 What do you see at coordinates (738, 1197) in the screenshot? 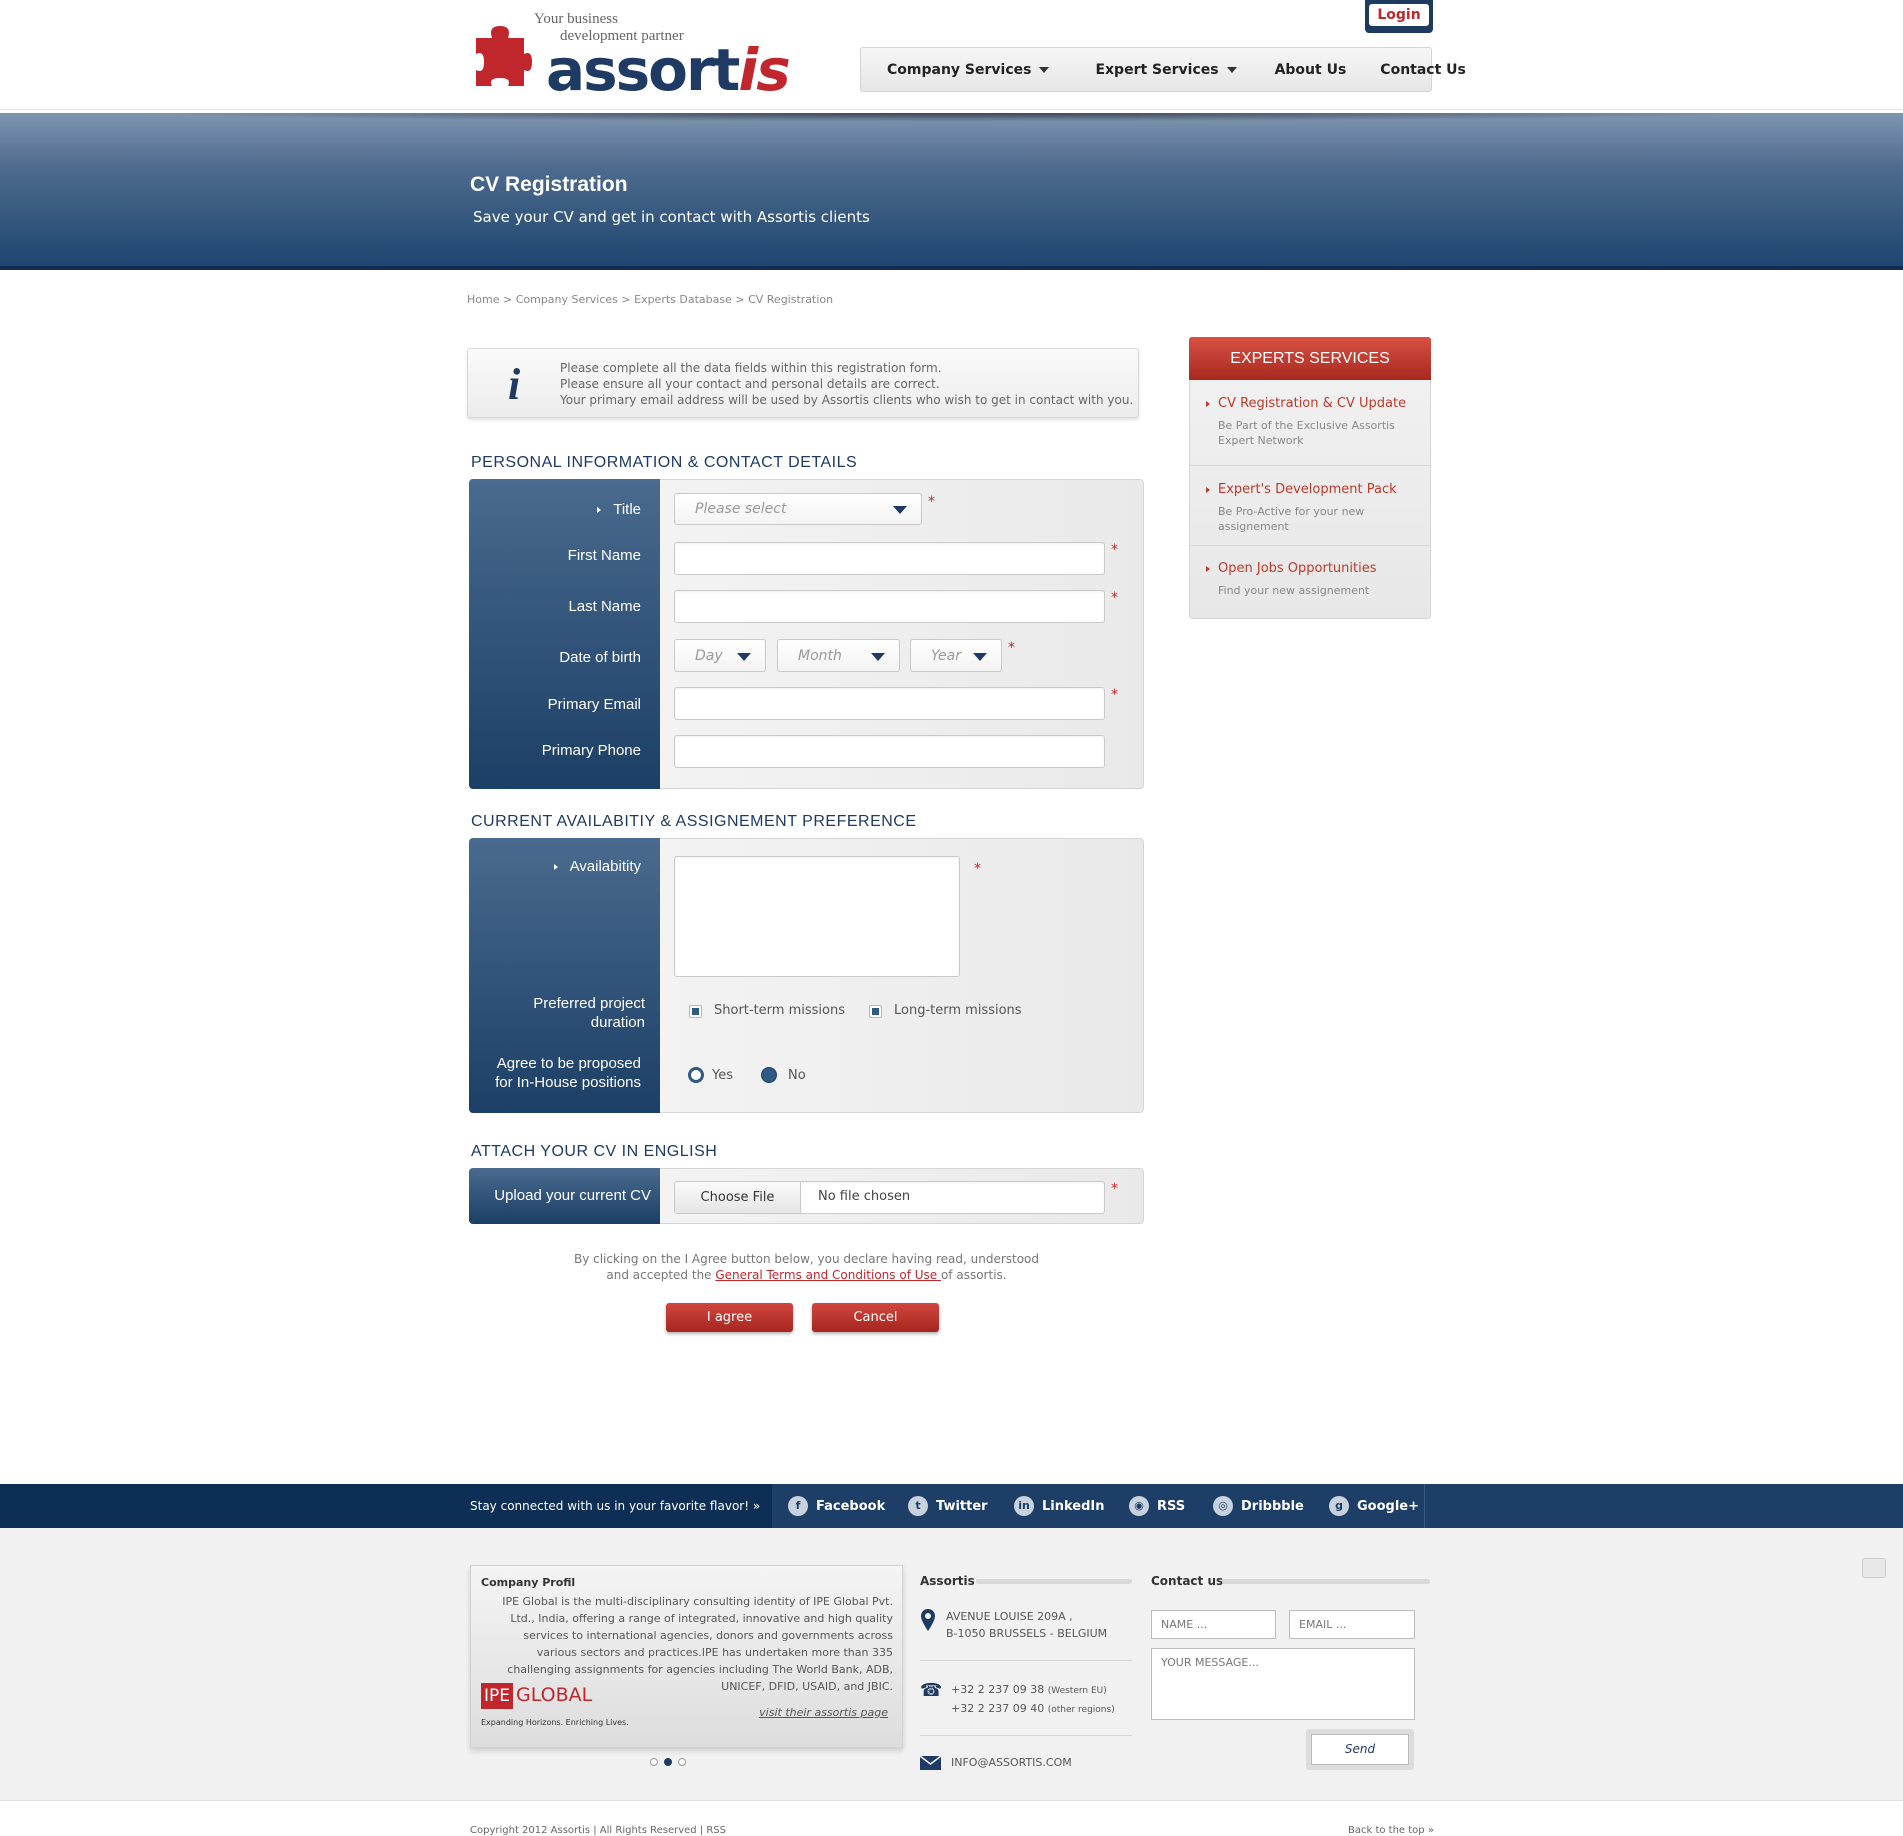
I see `choose-file-button: Choose File` at bounding box center [738, 1197].